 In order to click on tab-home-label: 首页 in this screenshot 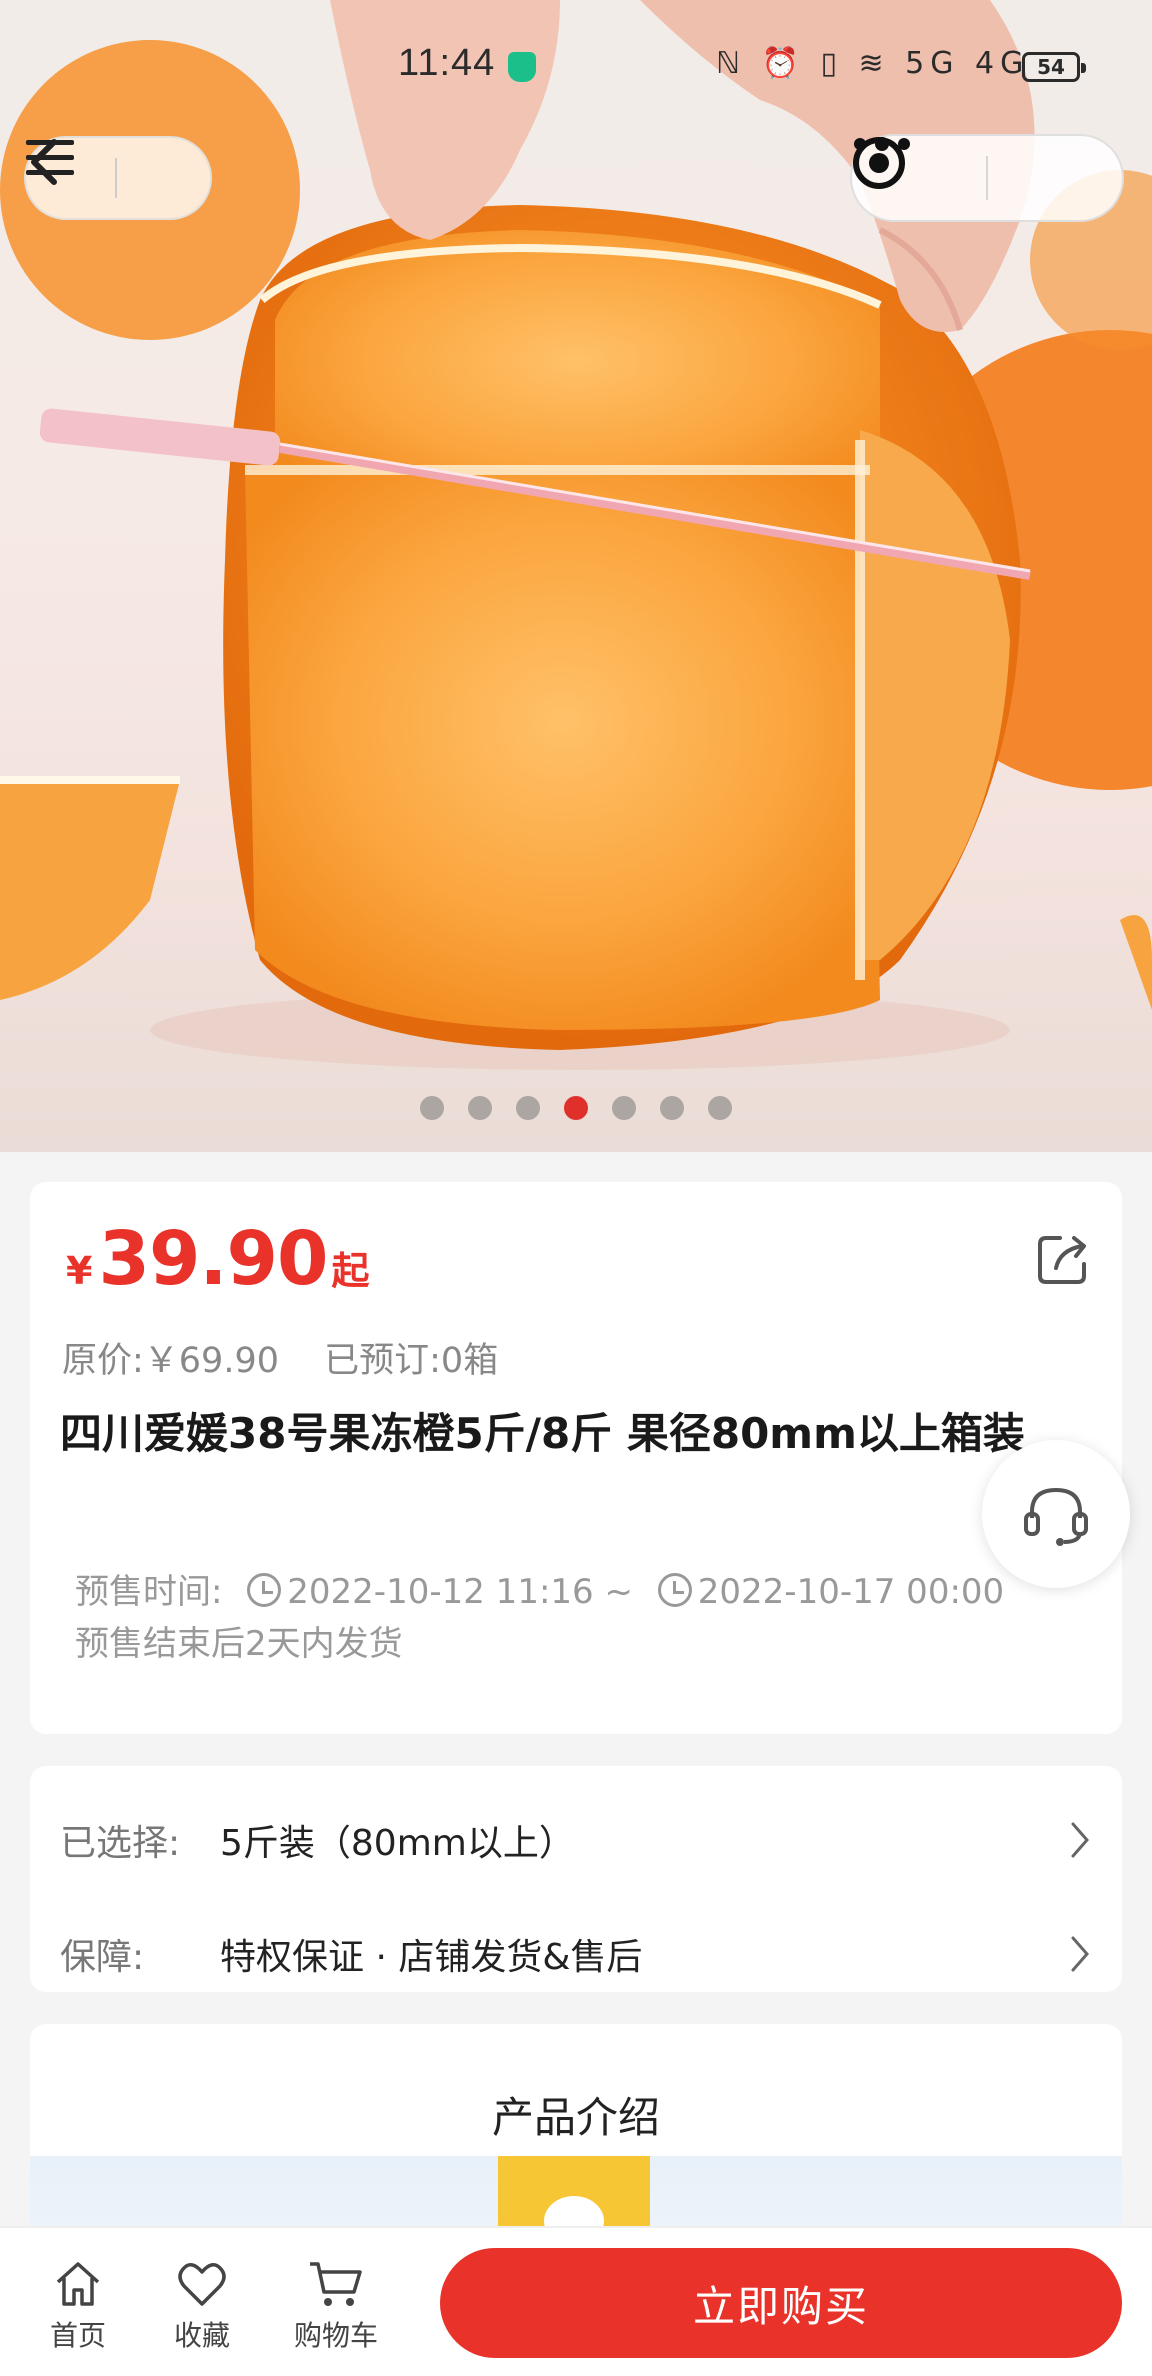, I will do `click(77, 2335)`.